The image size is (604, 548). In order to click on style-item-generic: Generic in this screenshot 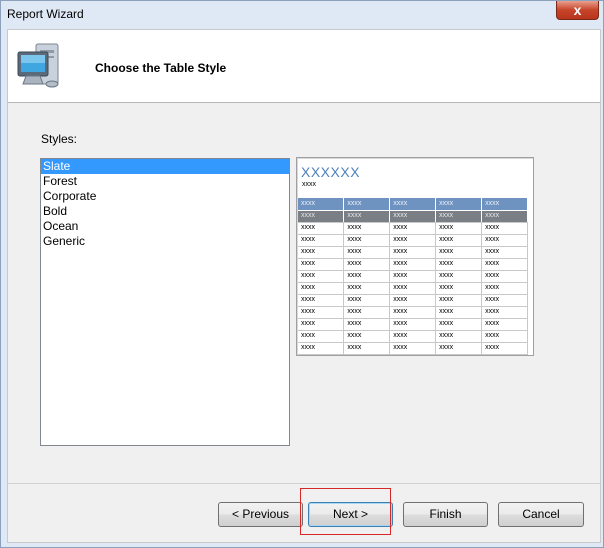, I will do `click(165, 241)`.